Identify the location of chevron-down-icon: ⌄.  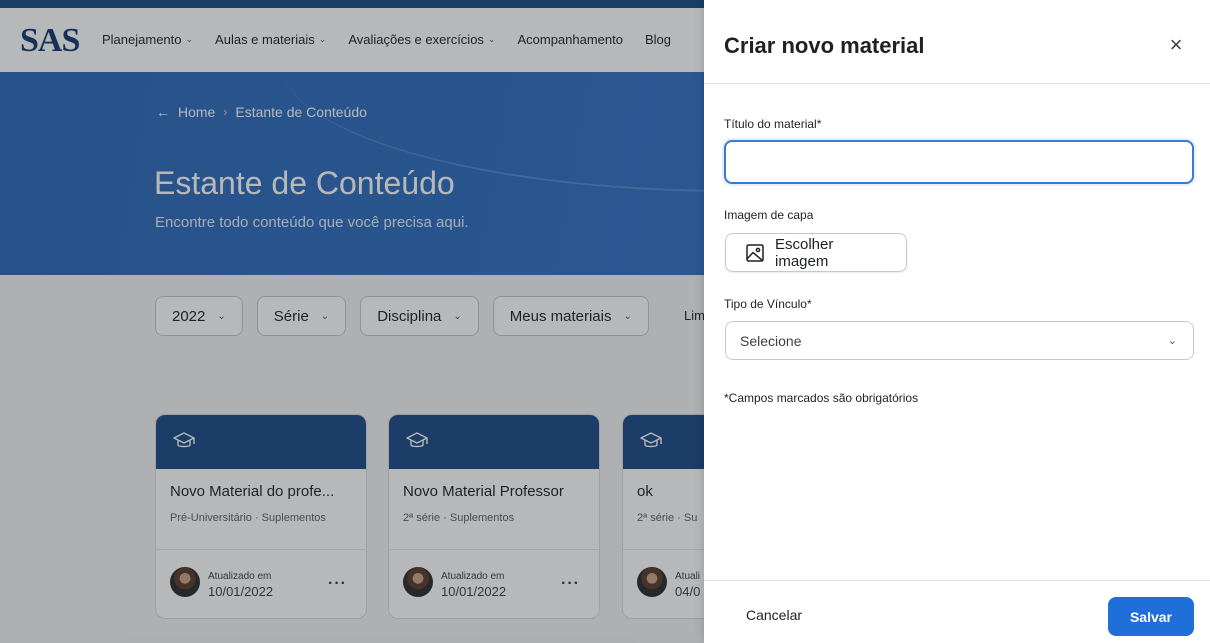
(1172, 341).